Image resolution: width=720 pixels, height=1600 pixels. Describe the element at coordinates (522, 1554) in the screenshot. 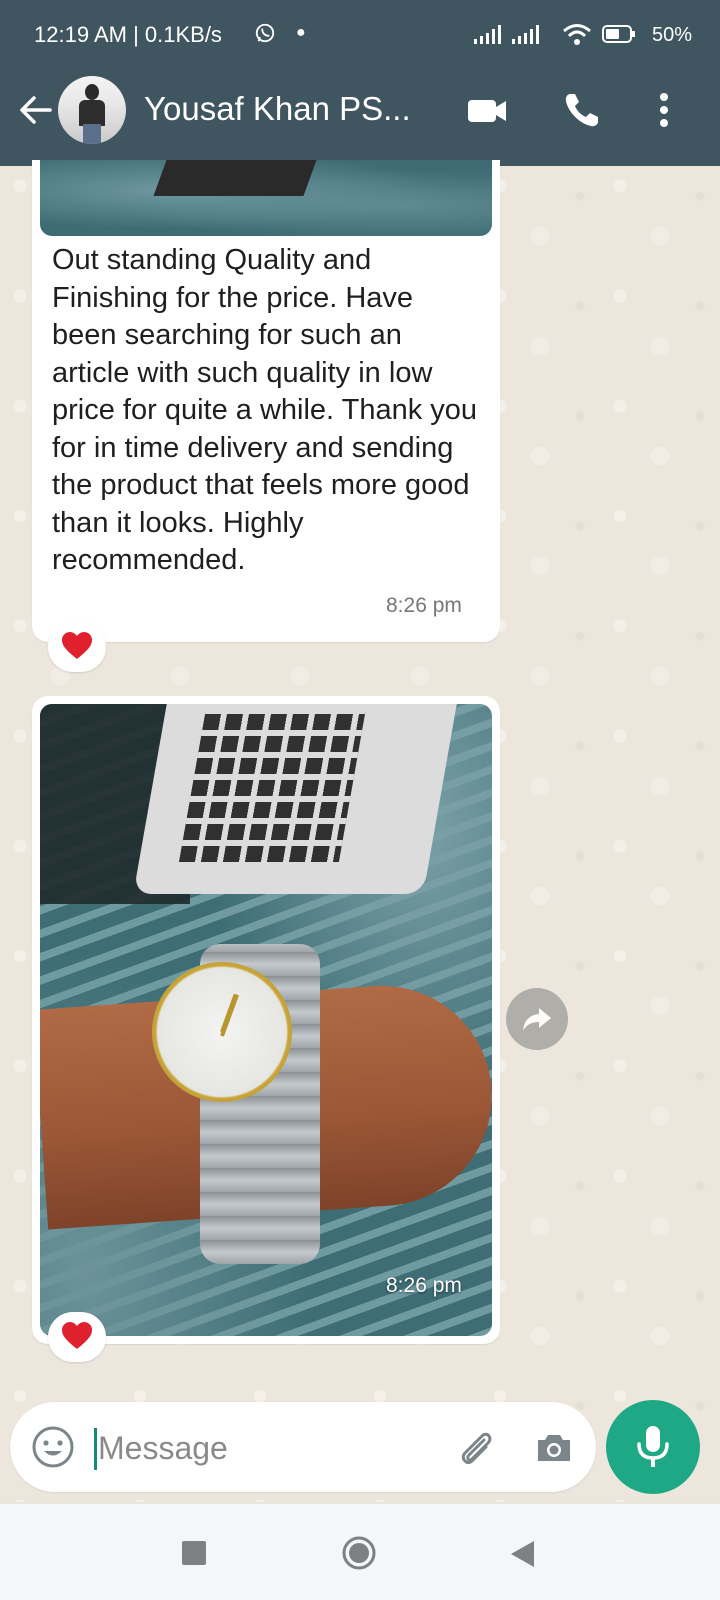

I see `back-triangle-icon` at that location.